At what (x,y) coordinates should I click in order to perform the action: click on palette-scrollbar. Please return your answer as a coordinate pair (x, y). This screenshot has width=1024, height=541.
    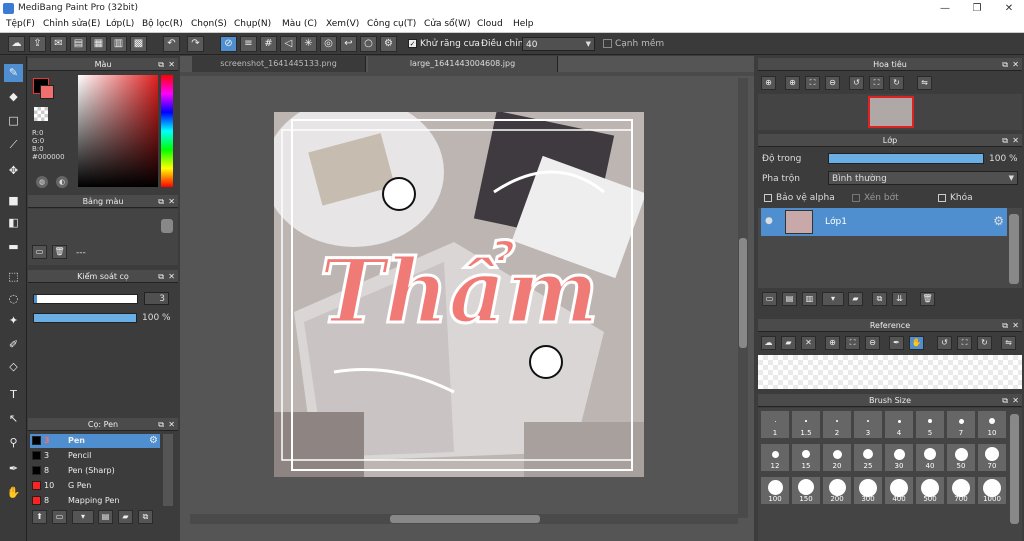
    Looking at the image, I should click on (167, 226).